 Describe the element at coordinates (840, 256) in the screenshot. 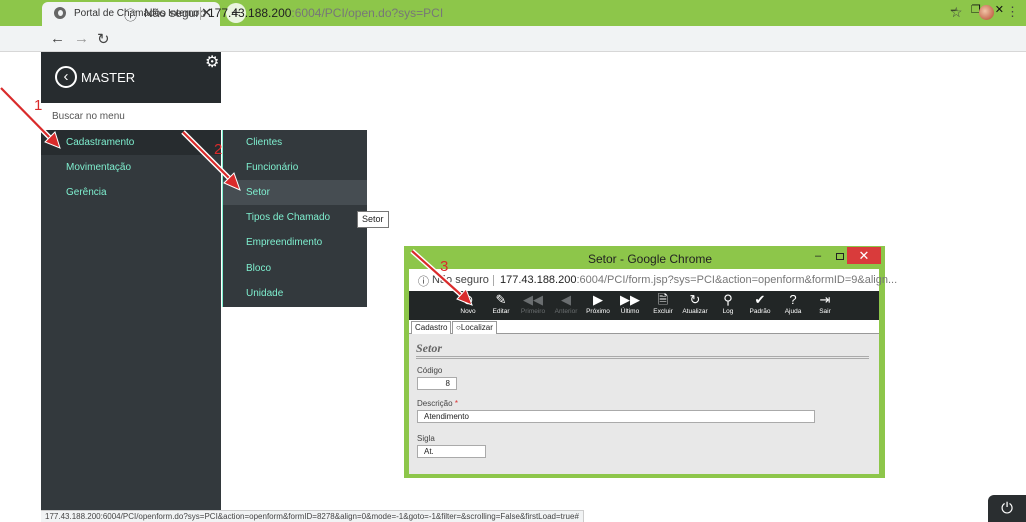

I see `popup-maximize-button` at that location.